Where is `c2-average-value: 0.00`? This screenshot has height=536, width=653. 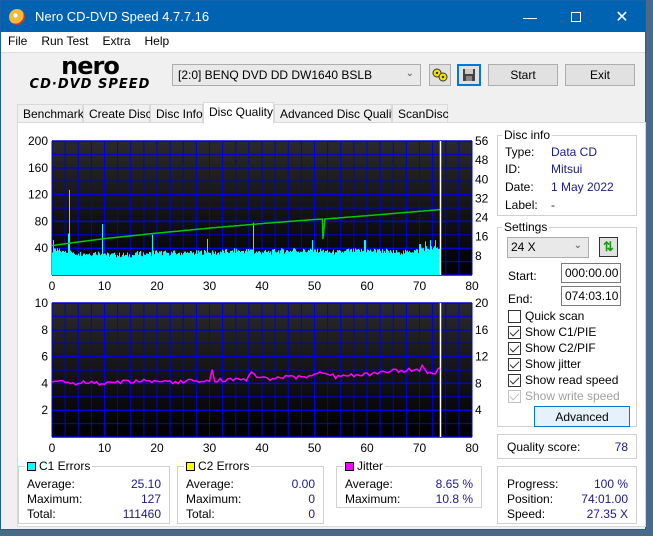 c2-average-value: 0.00 is located at coordinates (303, 484).